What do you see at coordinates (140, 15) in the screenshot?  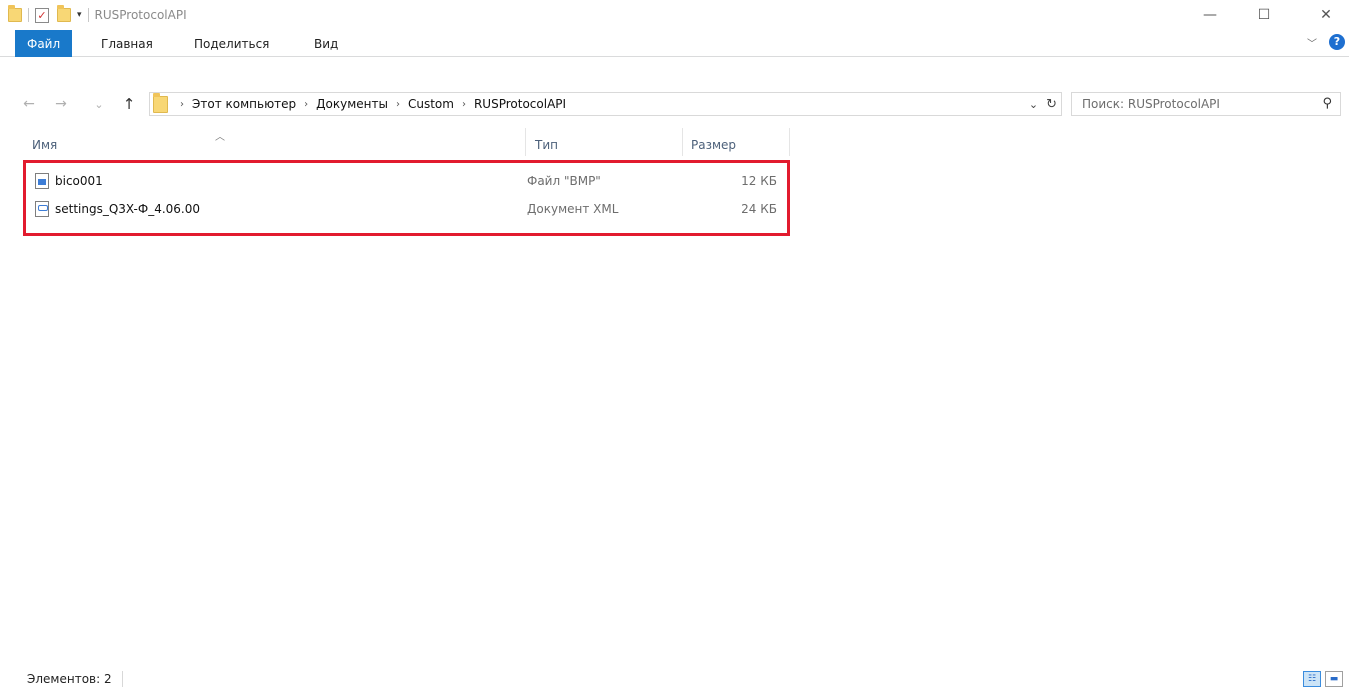 I see `window-title: RUSProtocolAPI` at bounding box center [140, 15].